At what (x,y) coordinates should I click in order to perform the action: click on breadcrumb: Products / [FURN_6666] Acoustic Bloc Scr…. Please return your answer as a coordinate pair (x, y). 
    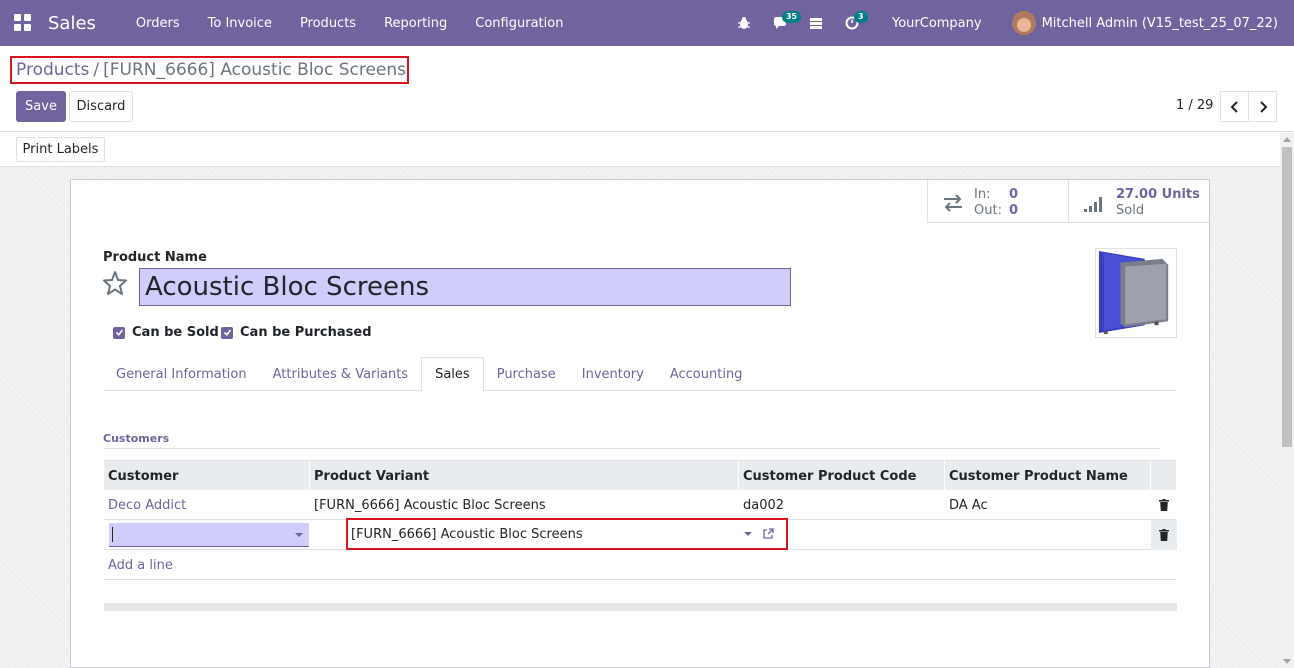
    Looking at the image, I should click on (209, 70).